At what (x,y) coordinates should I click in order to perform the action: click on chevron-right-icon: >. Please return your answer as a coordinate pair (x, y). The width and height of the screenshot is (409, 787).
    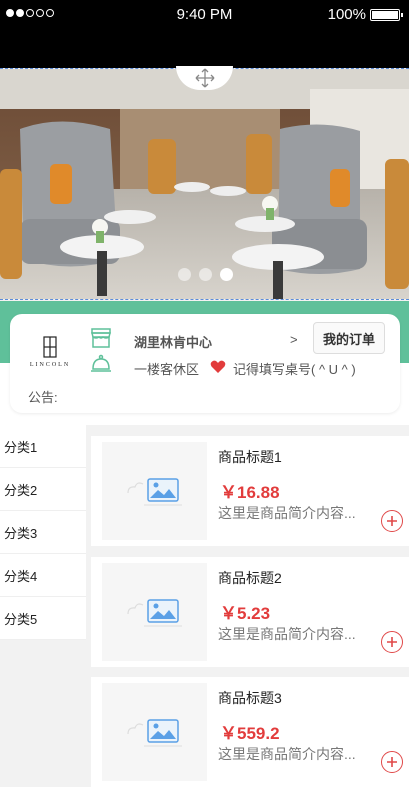
    Looking at the image, I should click on (294, 339).